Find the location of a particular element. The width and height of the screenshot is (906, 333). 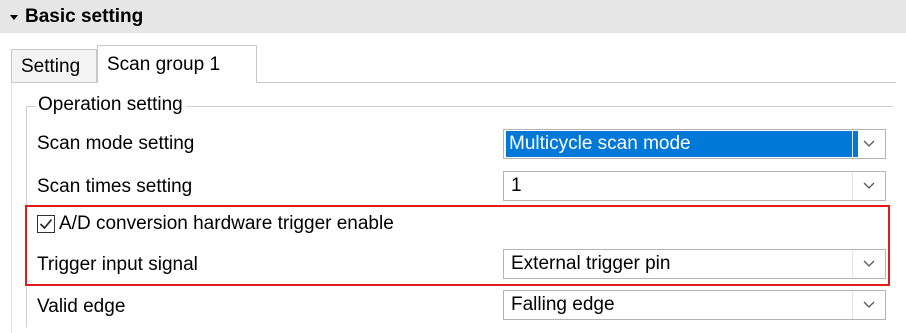

valid-edge-select: Falling edge is located at coordinates (694, 305).